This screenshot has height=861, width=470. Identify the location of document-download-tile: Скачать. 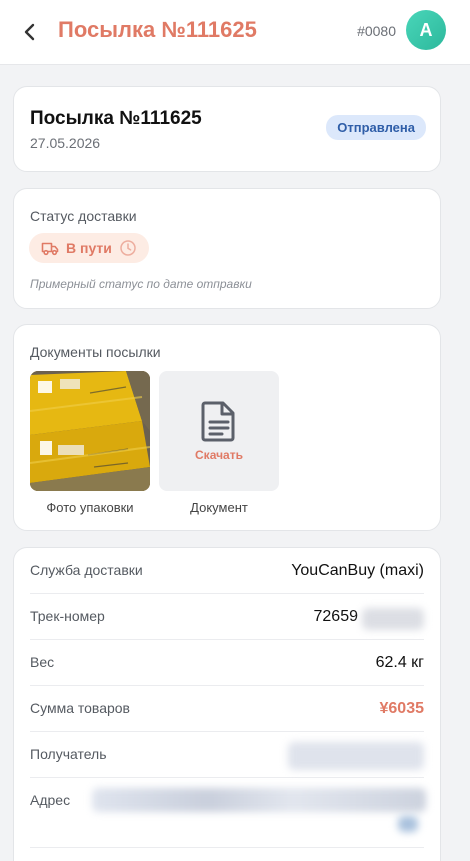
(219, 431).